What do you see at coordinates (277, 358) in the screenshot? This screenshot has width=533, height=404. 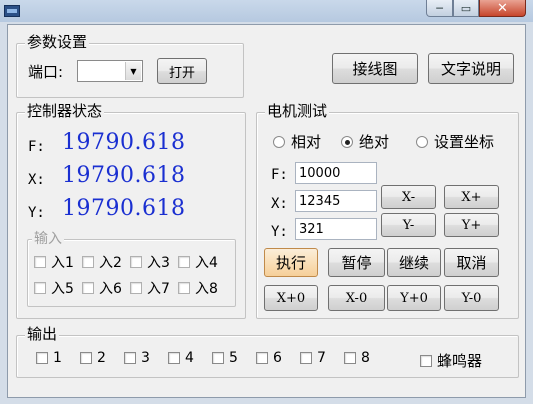 I see `output-6-label: 6` at bounding box center [277, 358].